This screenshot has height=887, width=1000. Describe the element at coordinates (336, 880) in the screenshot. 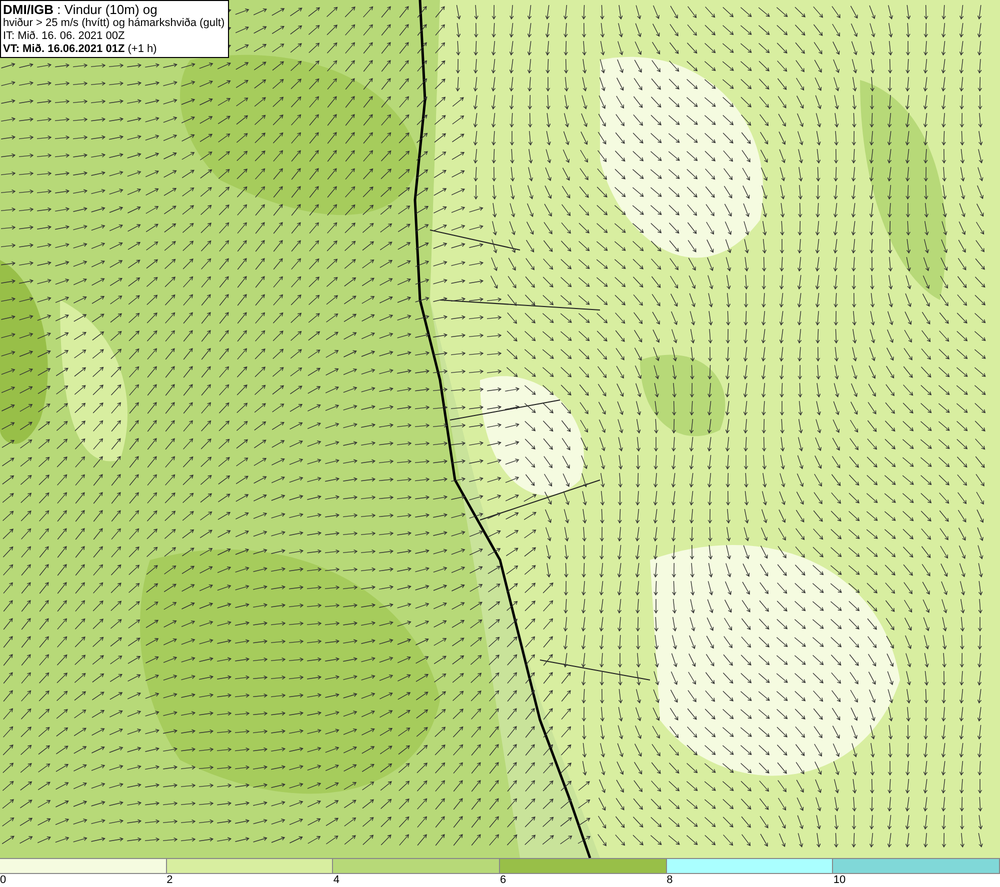

I see `legend-tick-label: 4` at that location.